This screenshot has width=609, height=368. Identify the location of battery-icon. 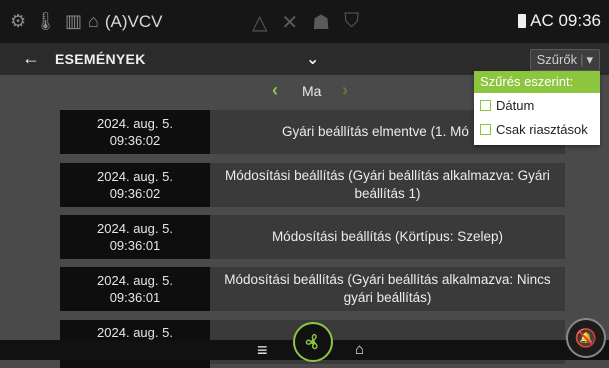
(522, 21).